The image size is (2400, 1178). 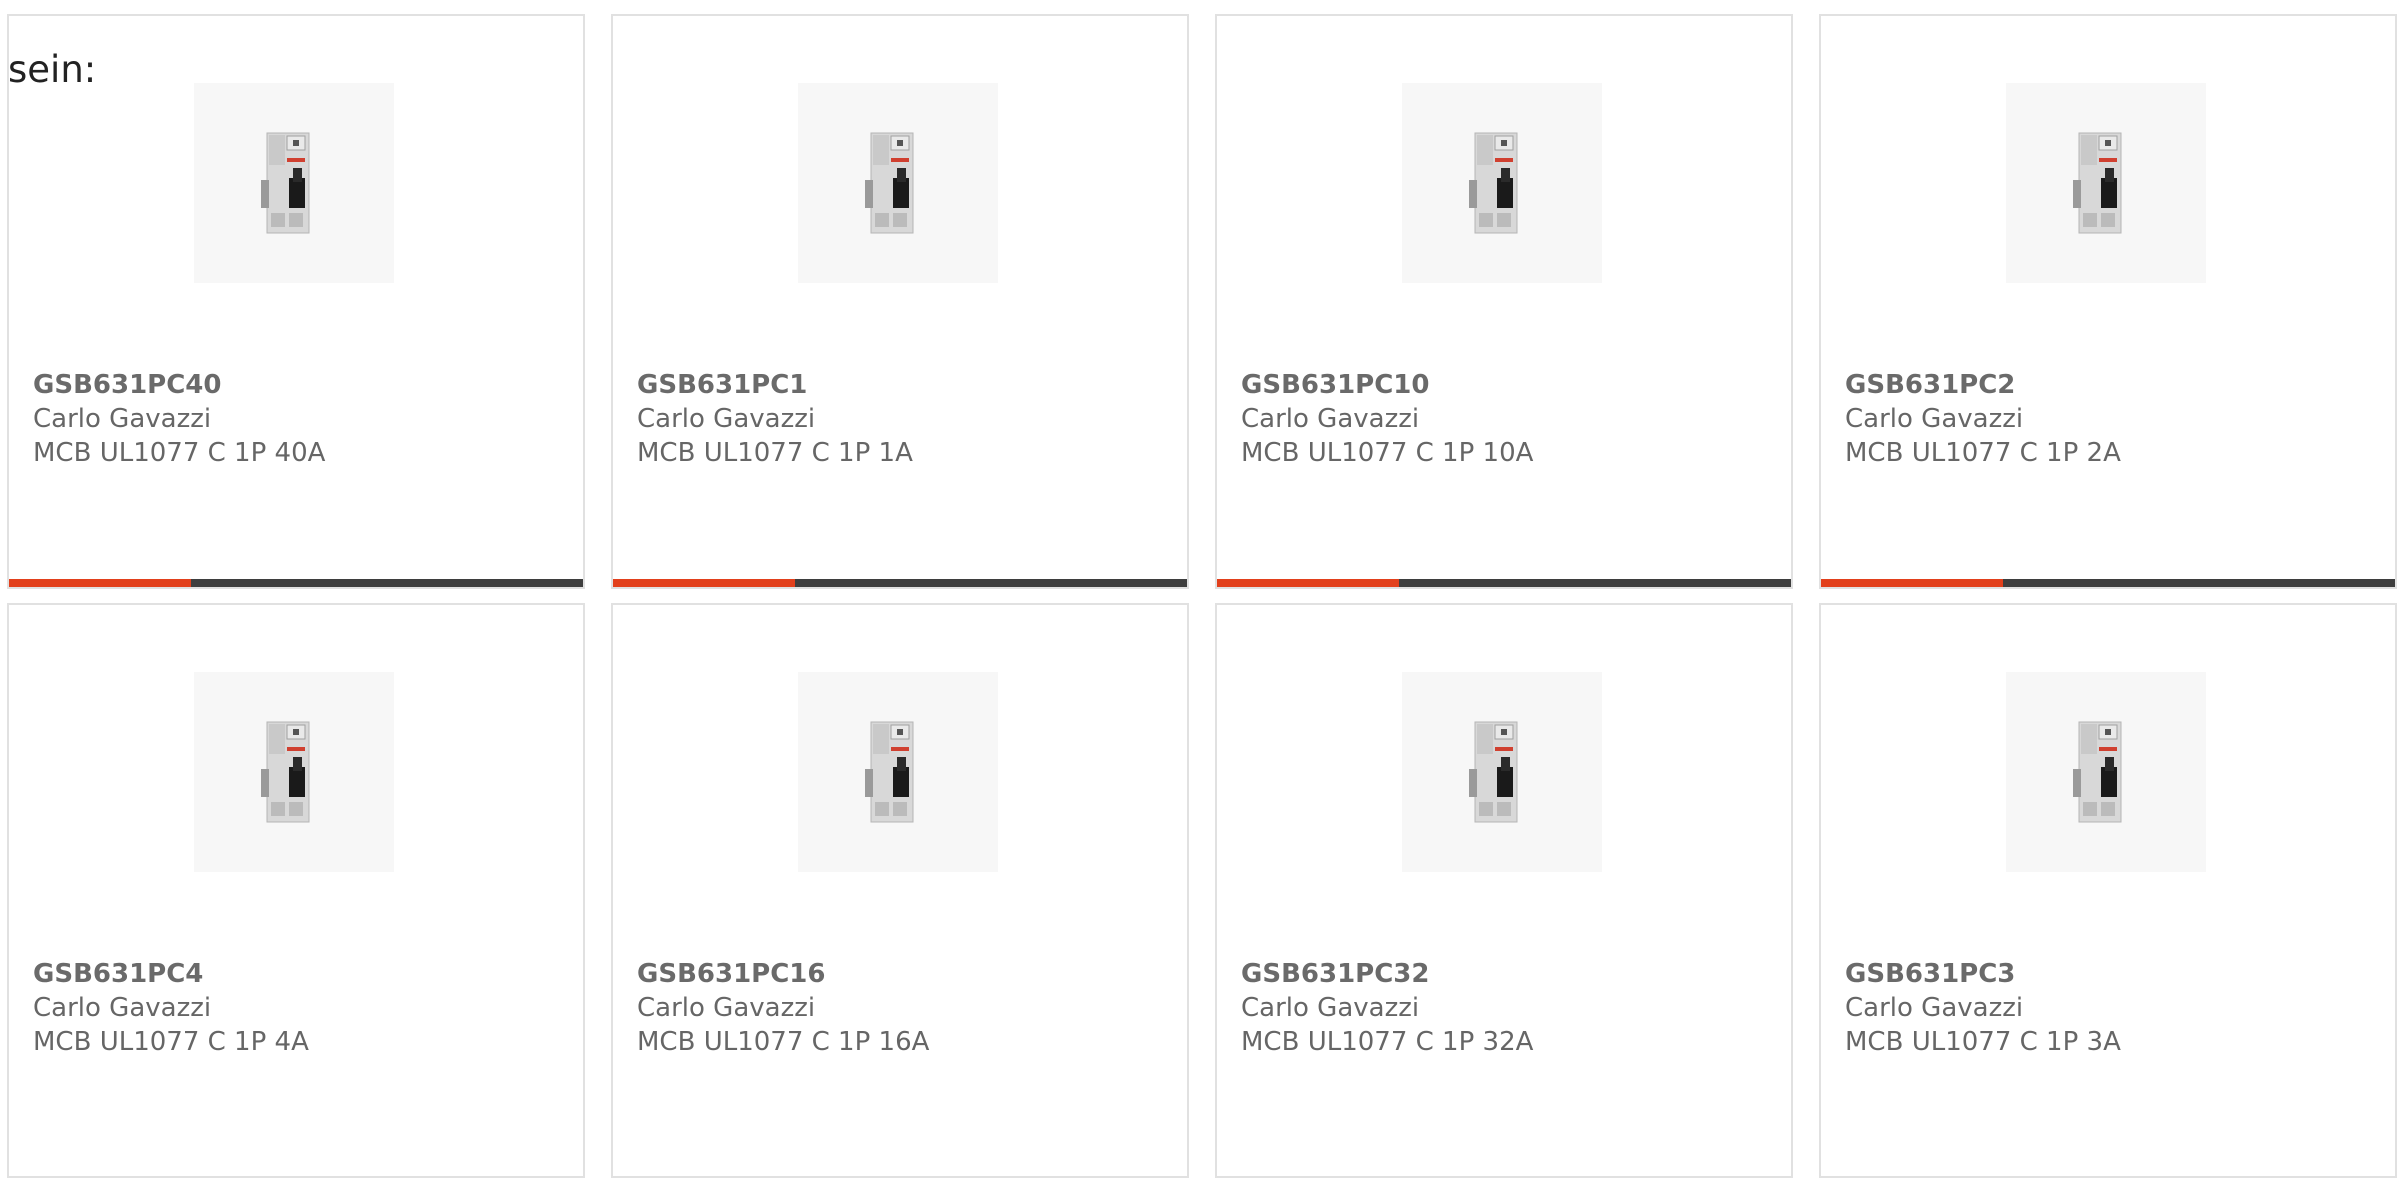 I want to click on product-sku: GSB631PC2, so click(x=1983, y=385).